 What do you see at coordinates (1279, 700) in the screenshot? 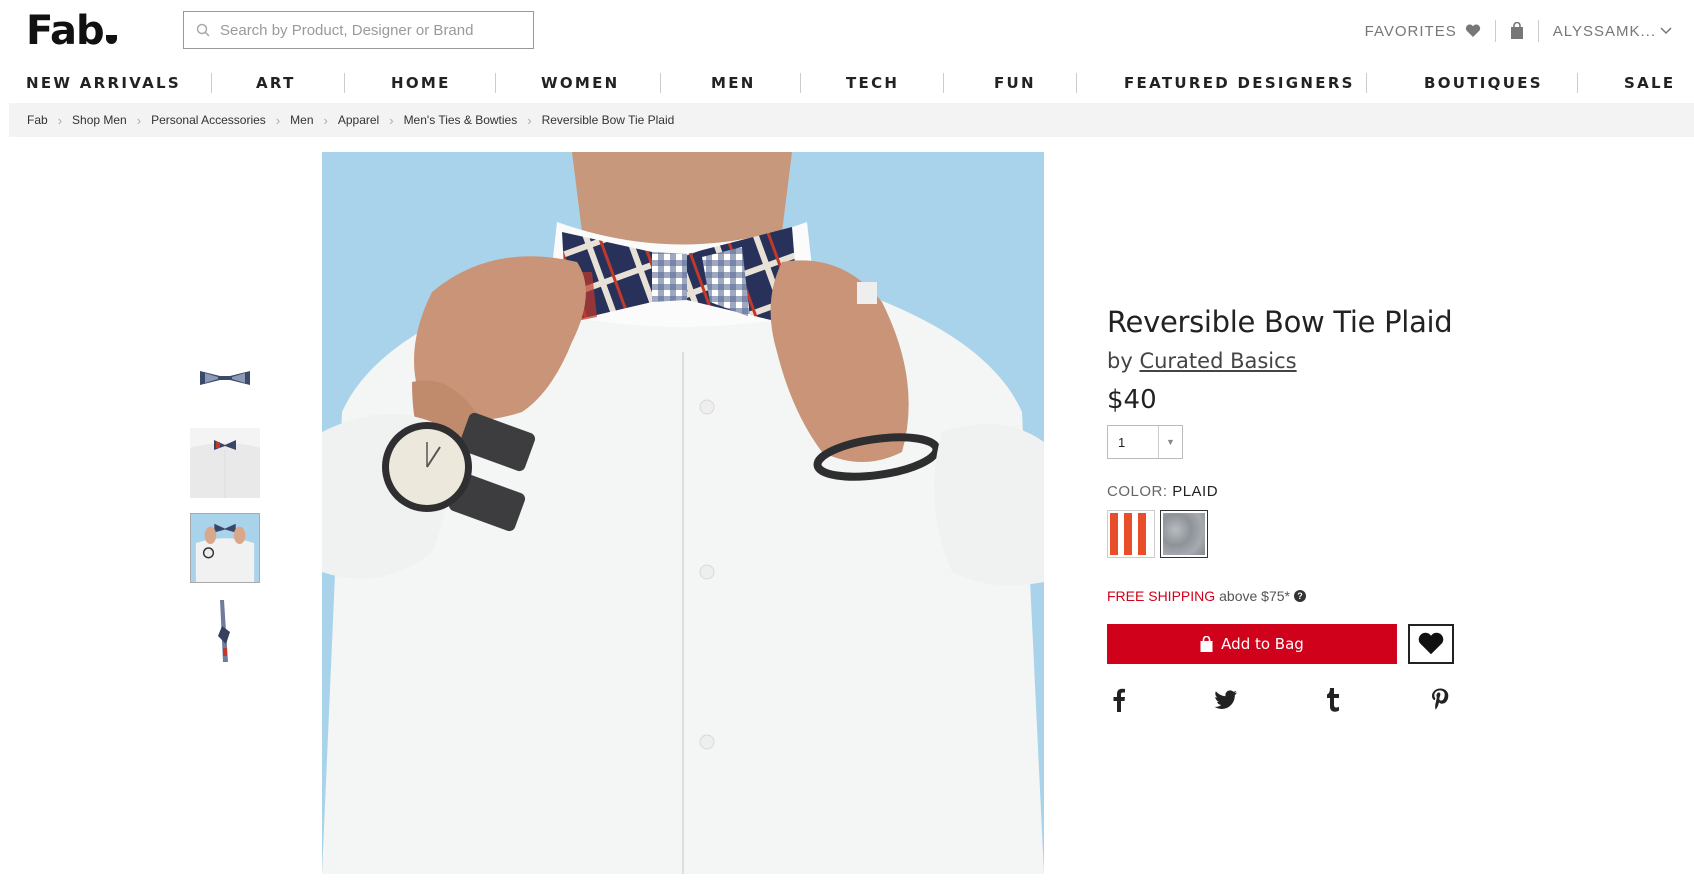
I see `social-share` at bounding box center [1279, 700].